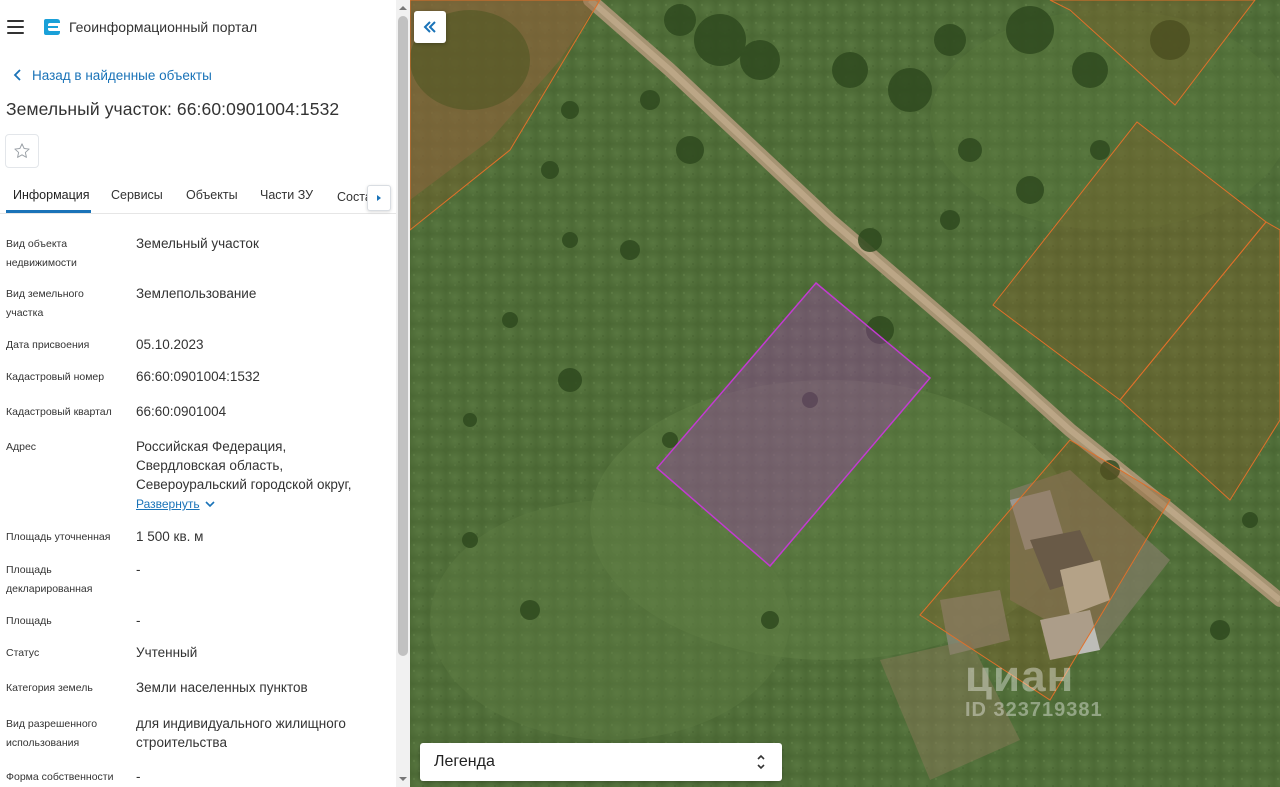 This screenshot has height=787, width=1280. Describe the element at coordinates (17, 75) in the screenshot. I see `chevron-left-icon` at that location.